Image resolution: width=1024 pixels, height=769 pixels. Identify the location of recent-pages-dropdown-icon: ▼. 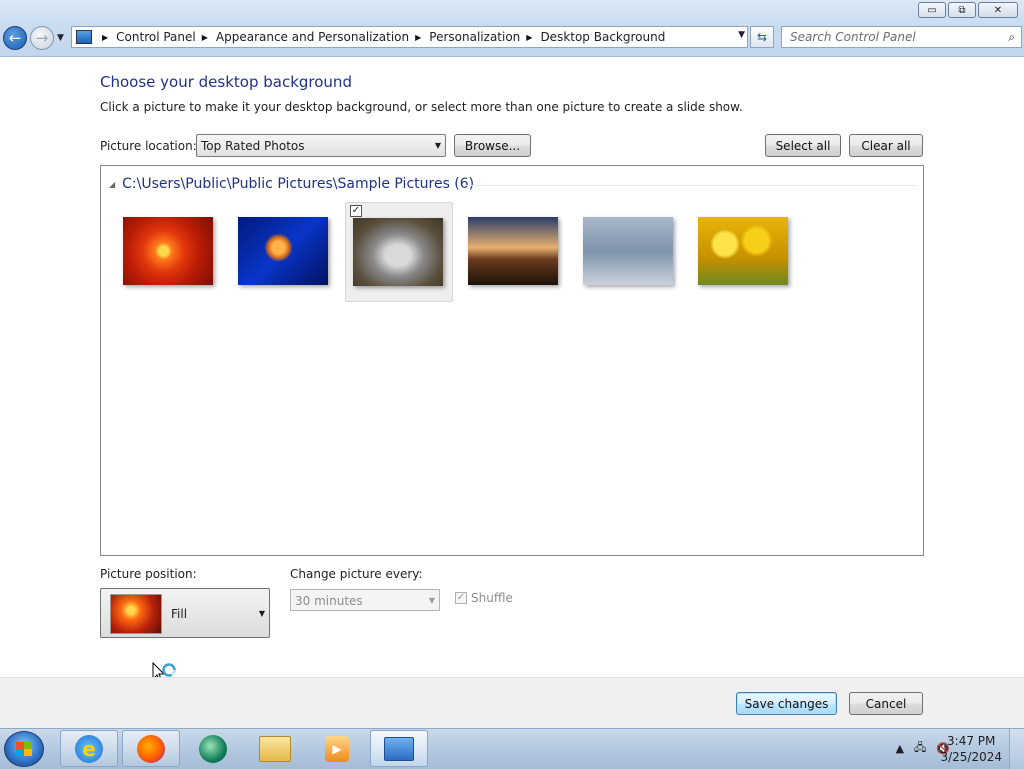
(60, 38).